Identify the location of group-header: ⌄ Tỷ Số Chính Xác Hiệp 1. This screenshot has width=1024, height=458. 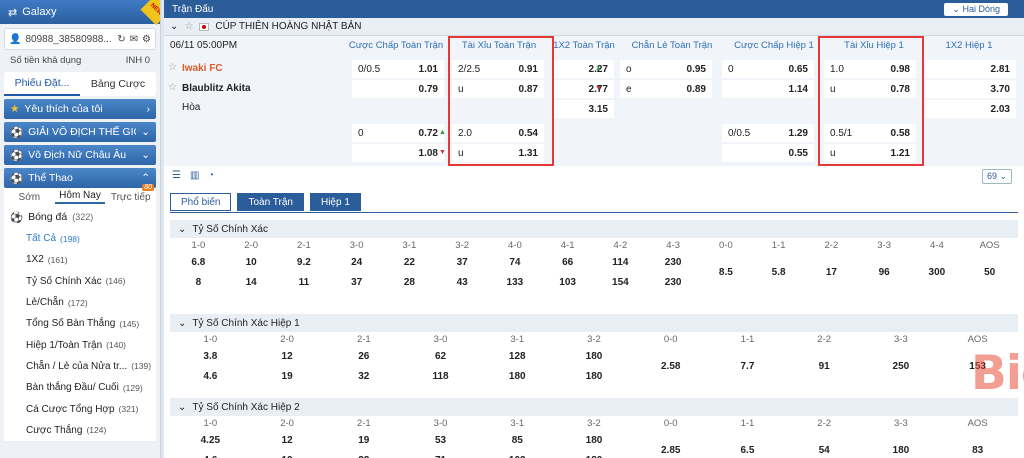
(594, 323).